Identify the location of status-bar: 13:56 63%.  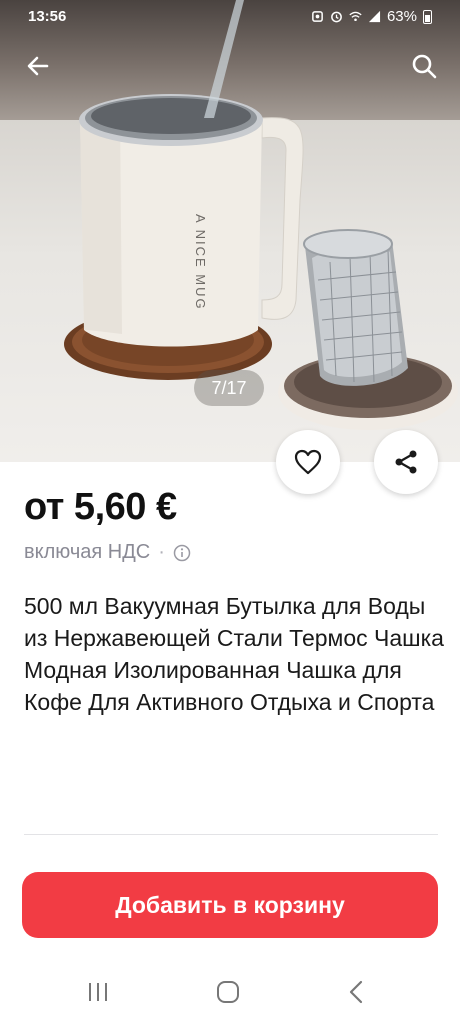
(230, 18).